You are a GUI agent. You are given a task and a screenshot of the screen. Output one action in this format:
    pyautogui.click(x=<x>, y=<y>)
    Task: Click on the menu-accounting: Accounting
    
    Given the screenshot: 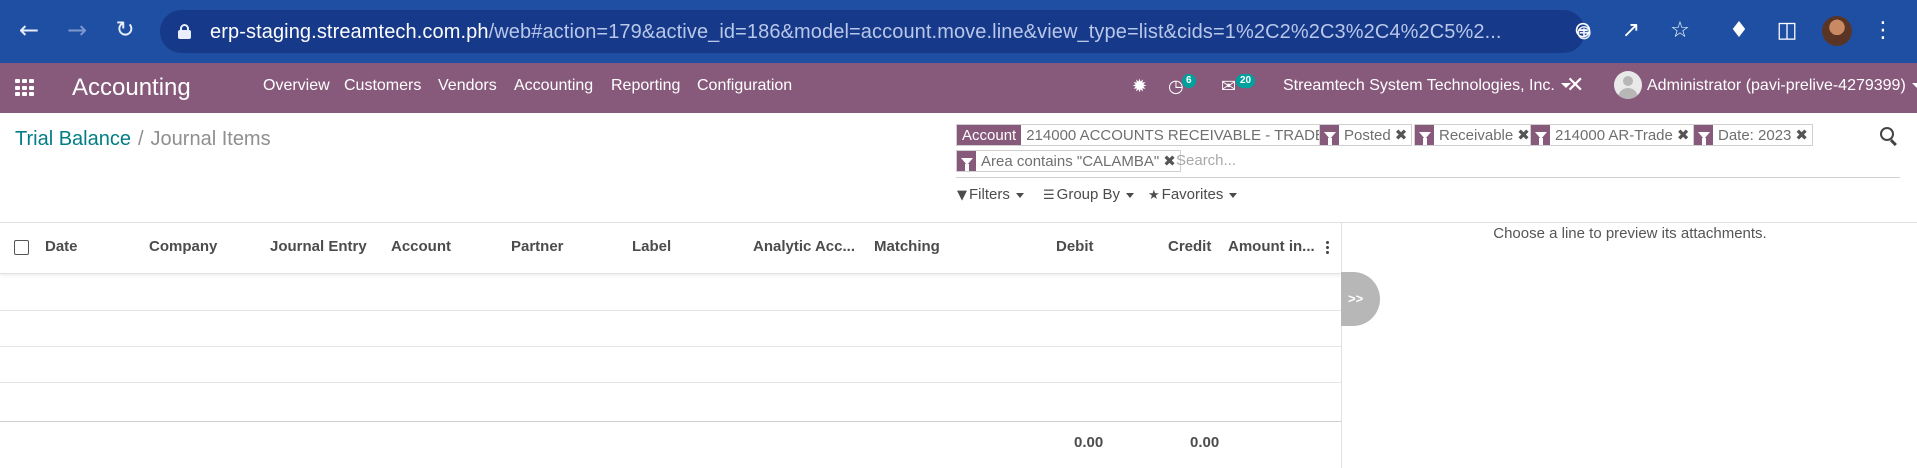 What is the action you would take?
    pyautogui.click(x=553, y=86)
    